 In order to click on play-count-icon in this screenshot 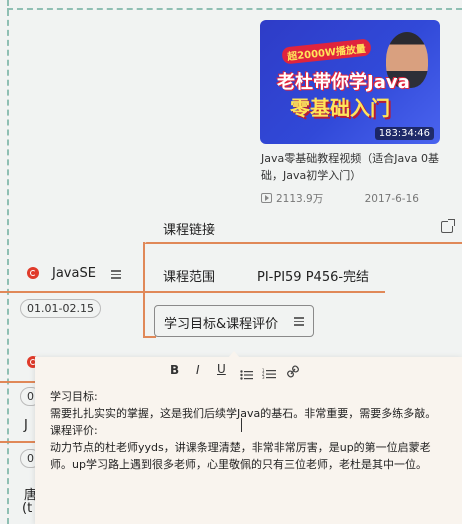, I will do `click(266, 198)`.